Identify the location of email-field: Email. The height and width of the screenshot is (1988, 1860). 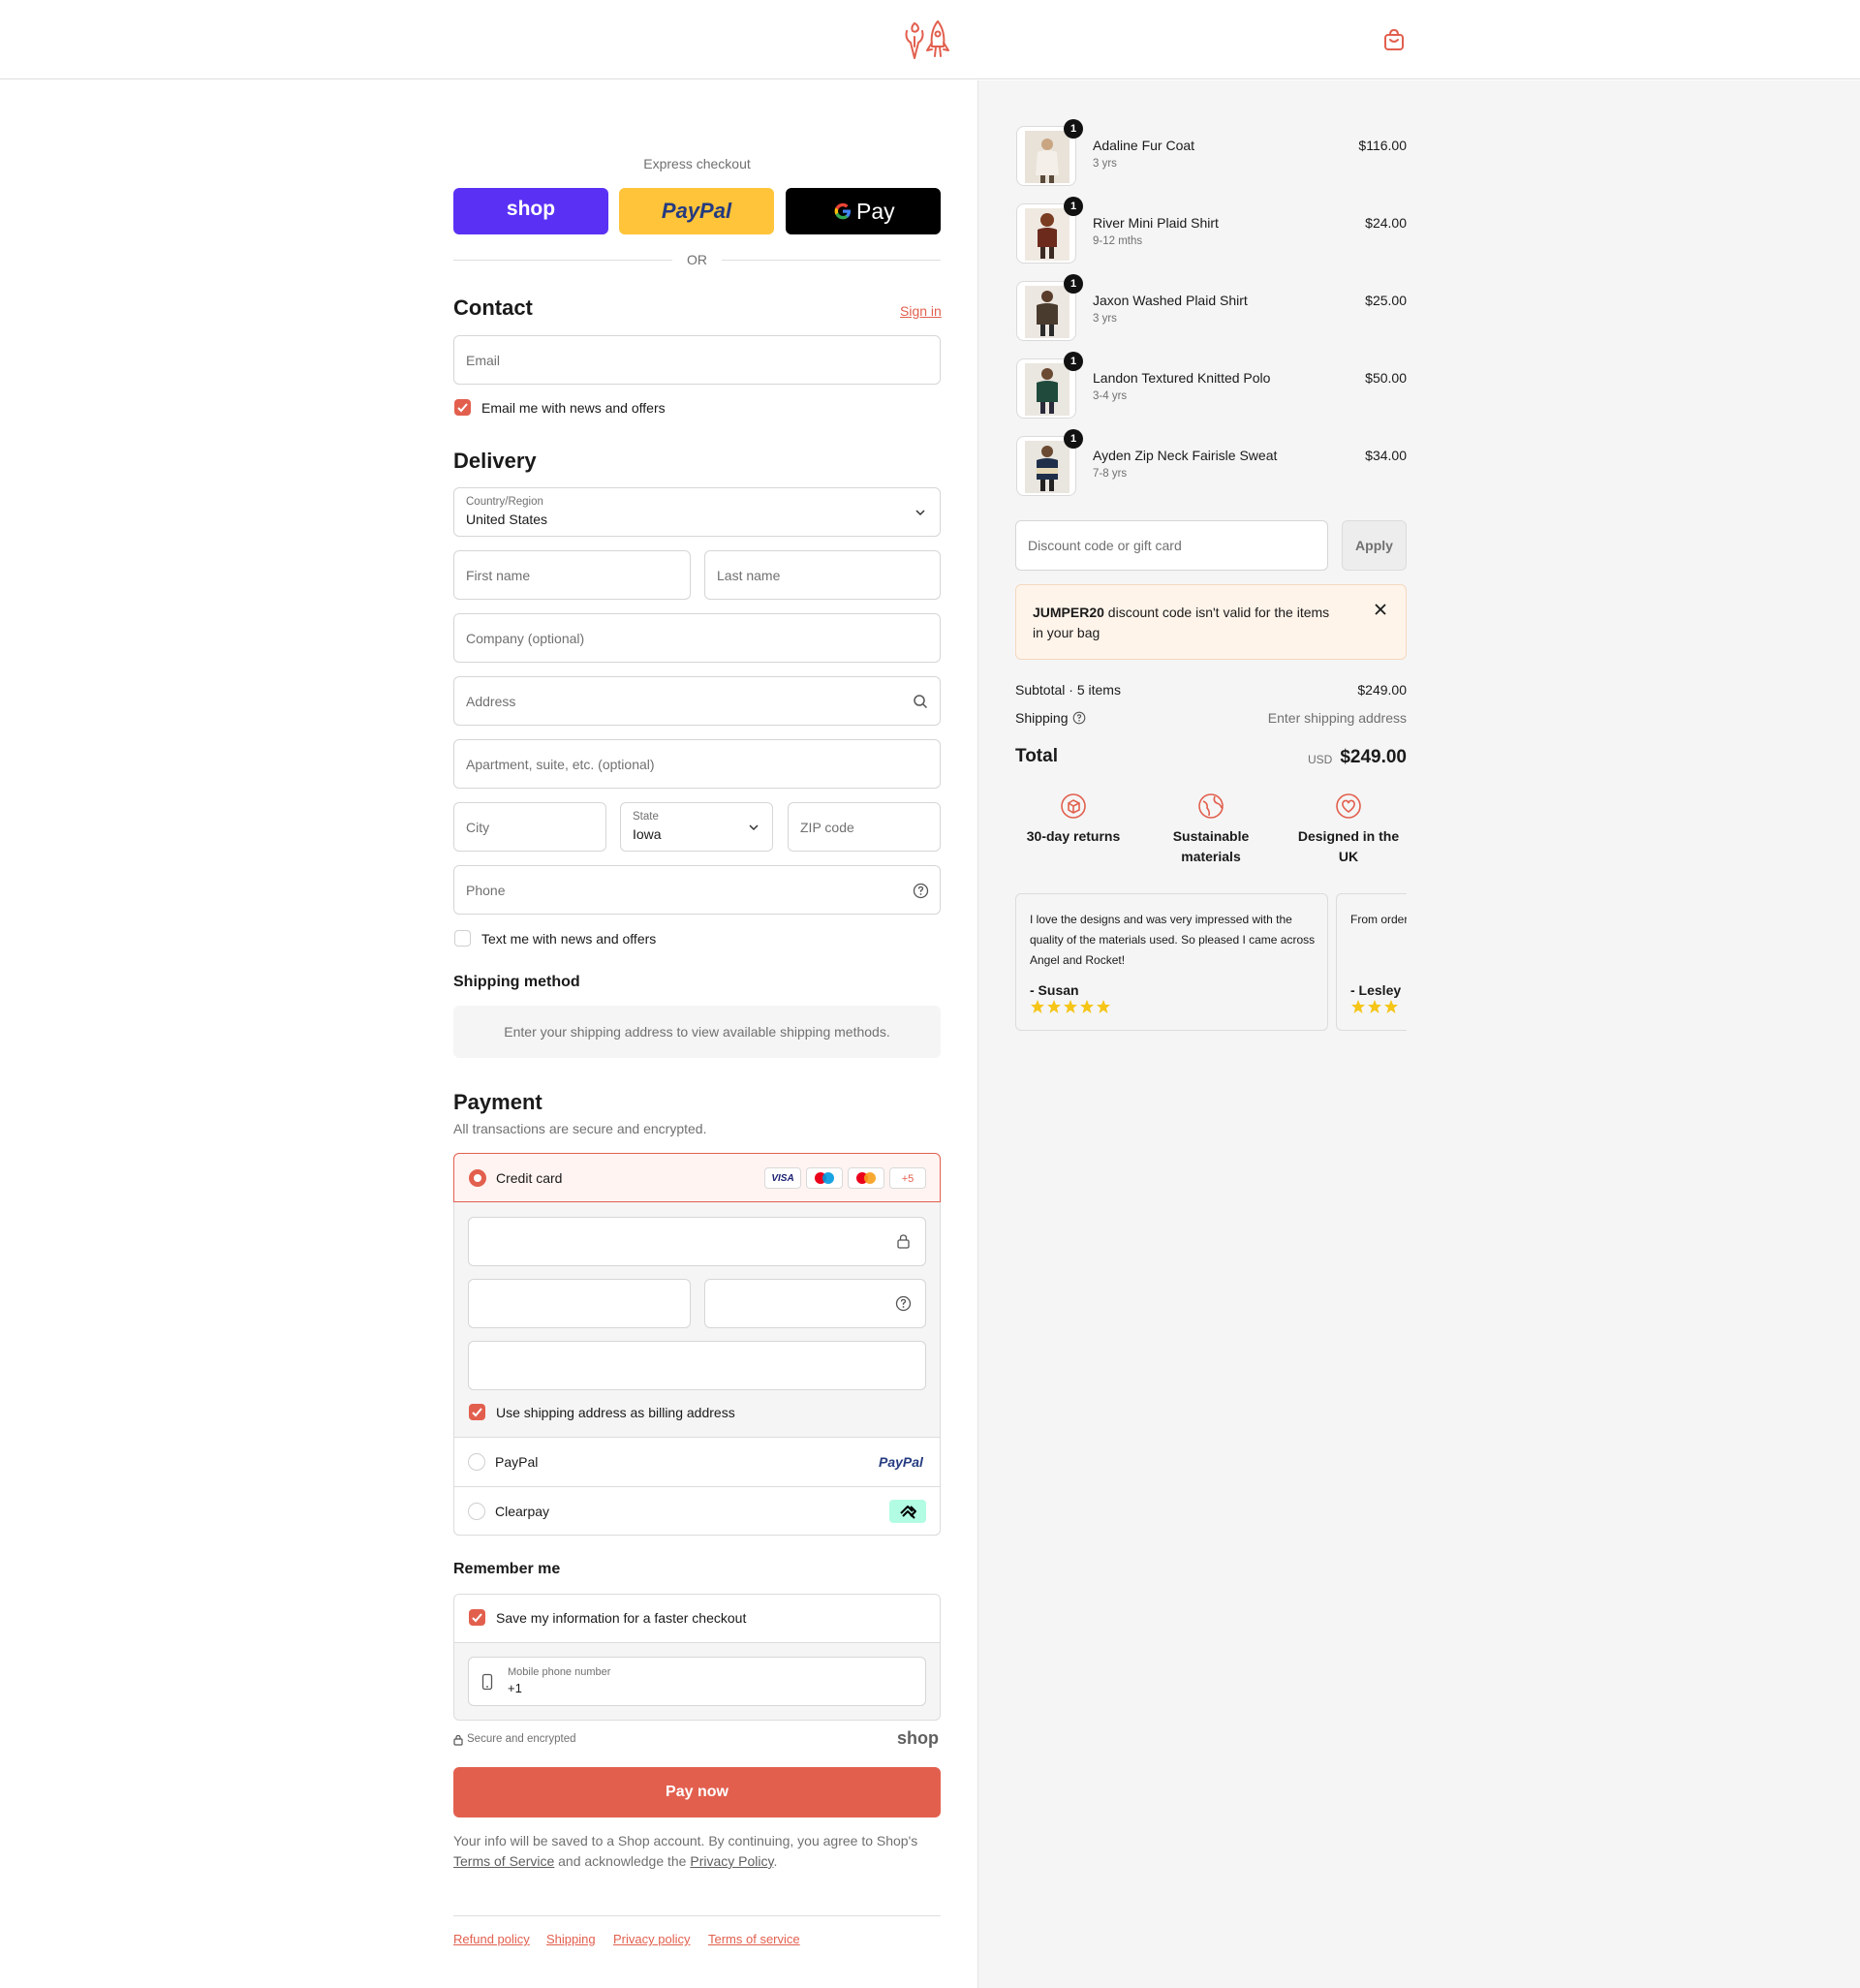
(697, 360).